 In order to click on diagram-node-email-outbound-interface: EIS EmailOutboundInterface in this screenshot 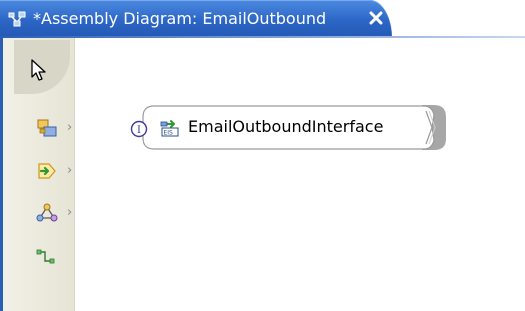, I will do `click(295, 127)`.